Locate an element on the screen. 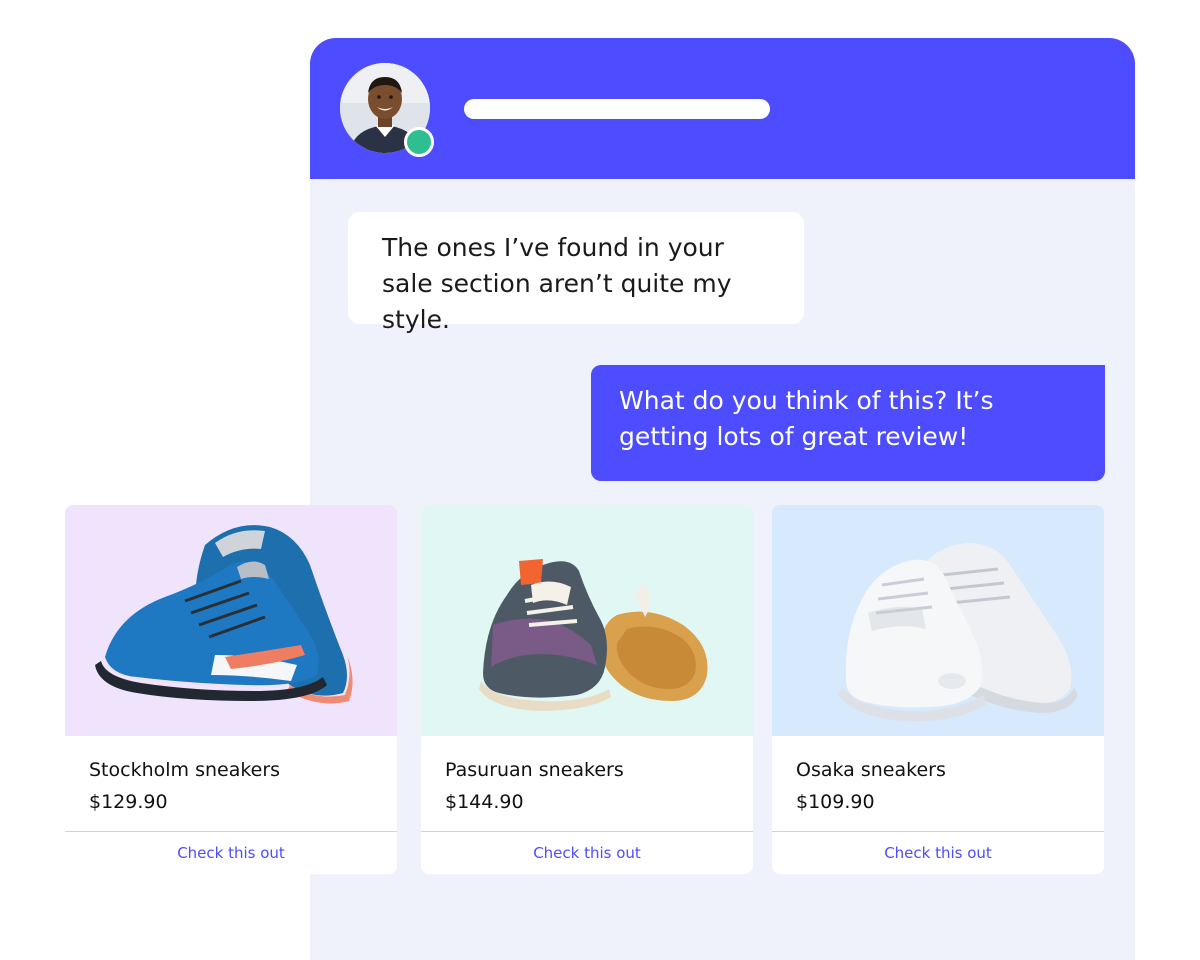 This screenshot has height=960, width=1200. blue-sneaker-icon is located at coordinates (224, 614).